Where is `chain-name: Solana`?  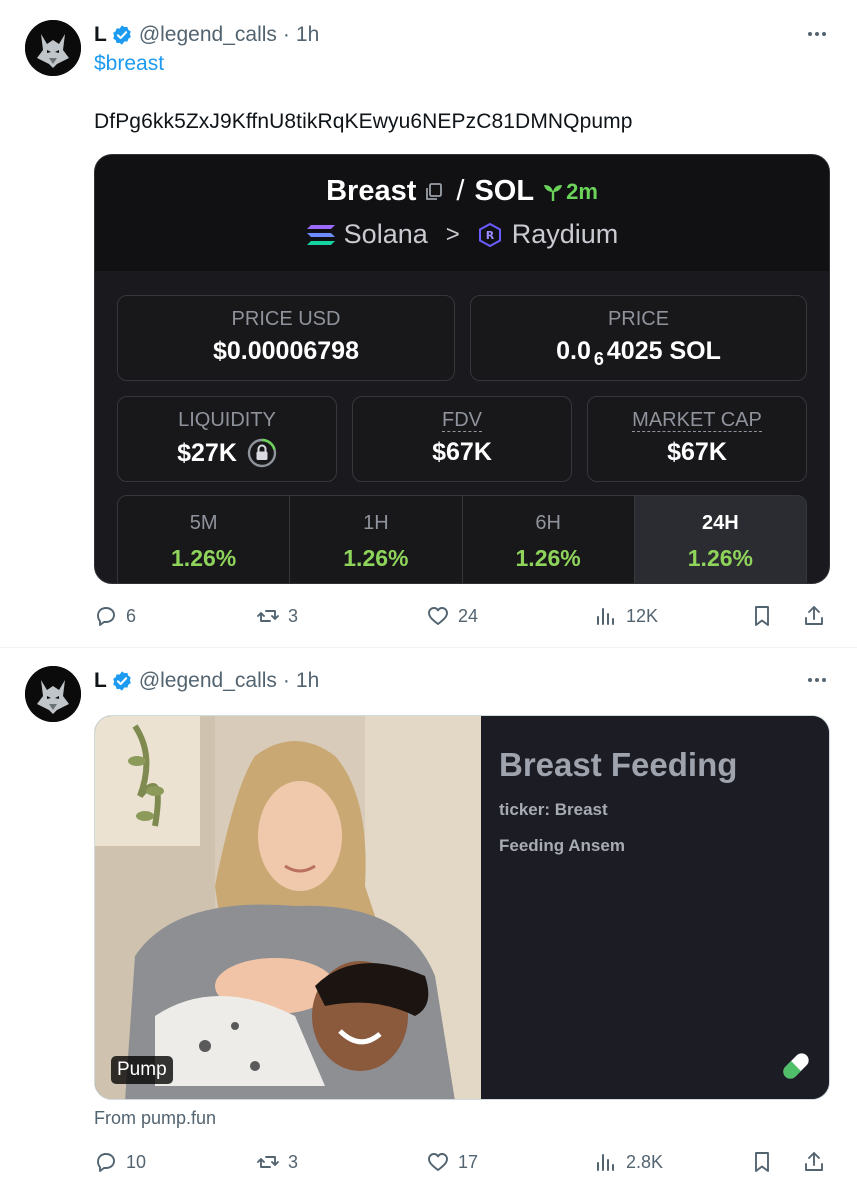 chain-name: Solana is located at coordinates (385, 234).